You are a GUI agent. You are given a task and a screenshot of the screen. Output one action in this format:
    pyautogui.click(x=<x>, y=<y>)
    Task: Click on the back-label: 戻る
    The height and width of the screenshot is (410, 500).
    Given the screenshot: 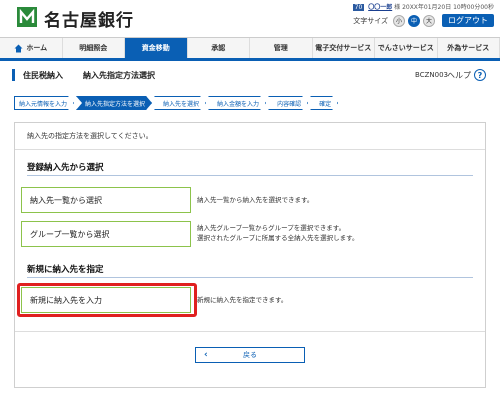 What is the action you would take?
    pyautogui.click(x=250, y=355)
    